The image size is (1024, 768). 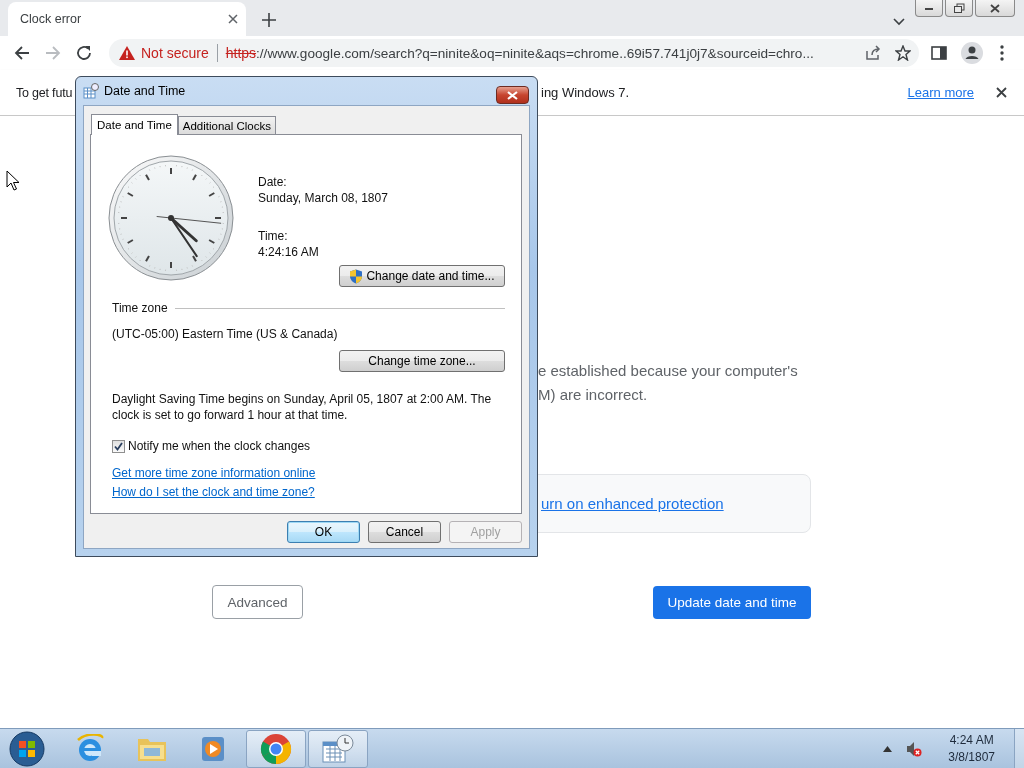 What do you see at coordinates (404, 532) in the screenshot?
I see `dialog-button: Cancel` at bounding box center [404, 532].